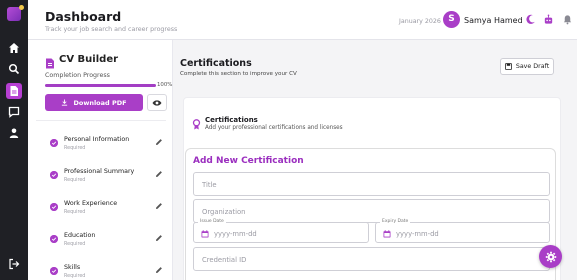 The width and height of the screenshot is (577, 280). I want to click on issue-date-label: Issue Date, so click(212, 221).